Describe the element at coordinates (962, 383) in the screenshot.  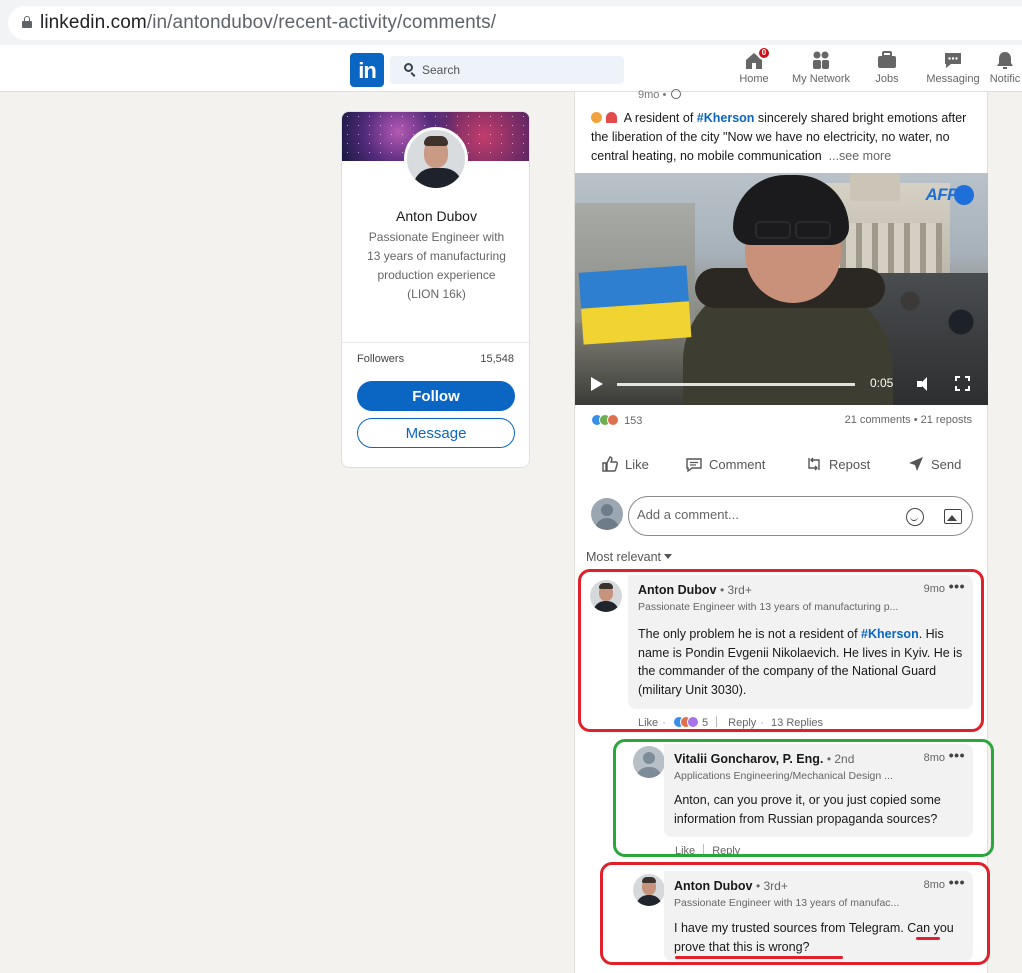
I see `fullscreen-icon` at that location.